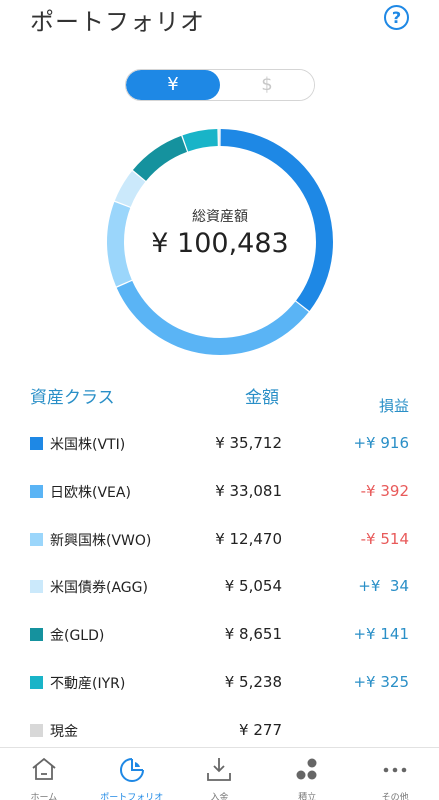 The height and width of the screenshot is (800, 439). I want to click on table-row: 新興国株(VWO) ¥ 12,470 -¥ 514, so click(219, 542).